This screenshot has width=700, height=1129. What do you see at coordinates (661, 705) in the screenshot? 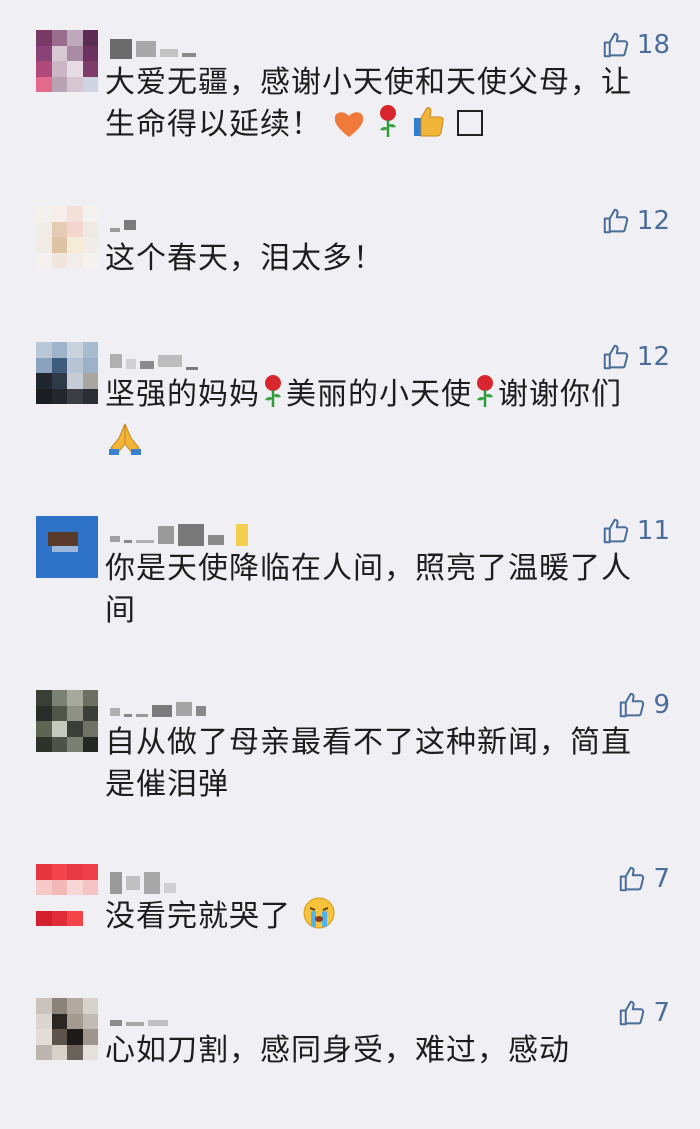
I see `like-count: 9` at bounding box center [661, 705].